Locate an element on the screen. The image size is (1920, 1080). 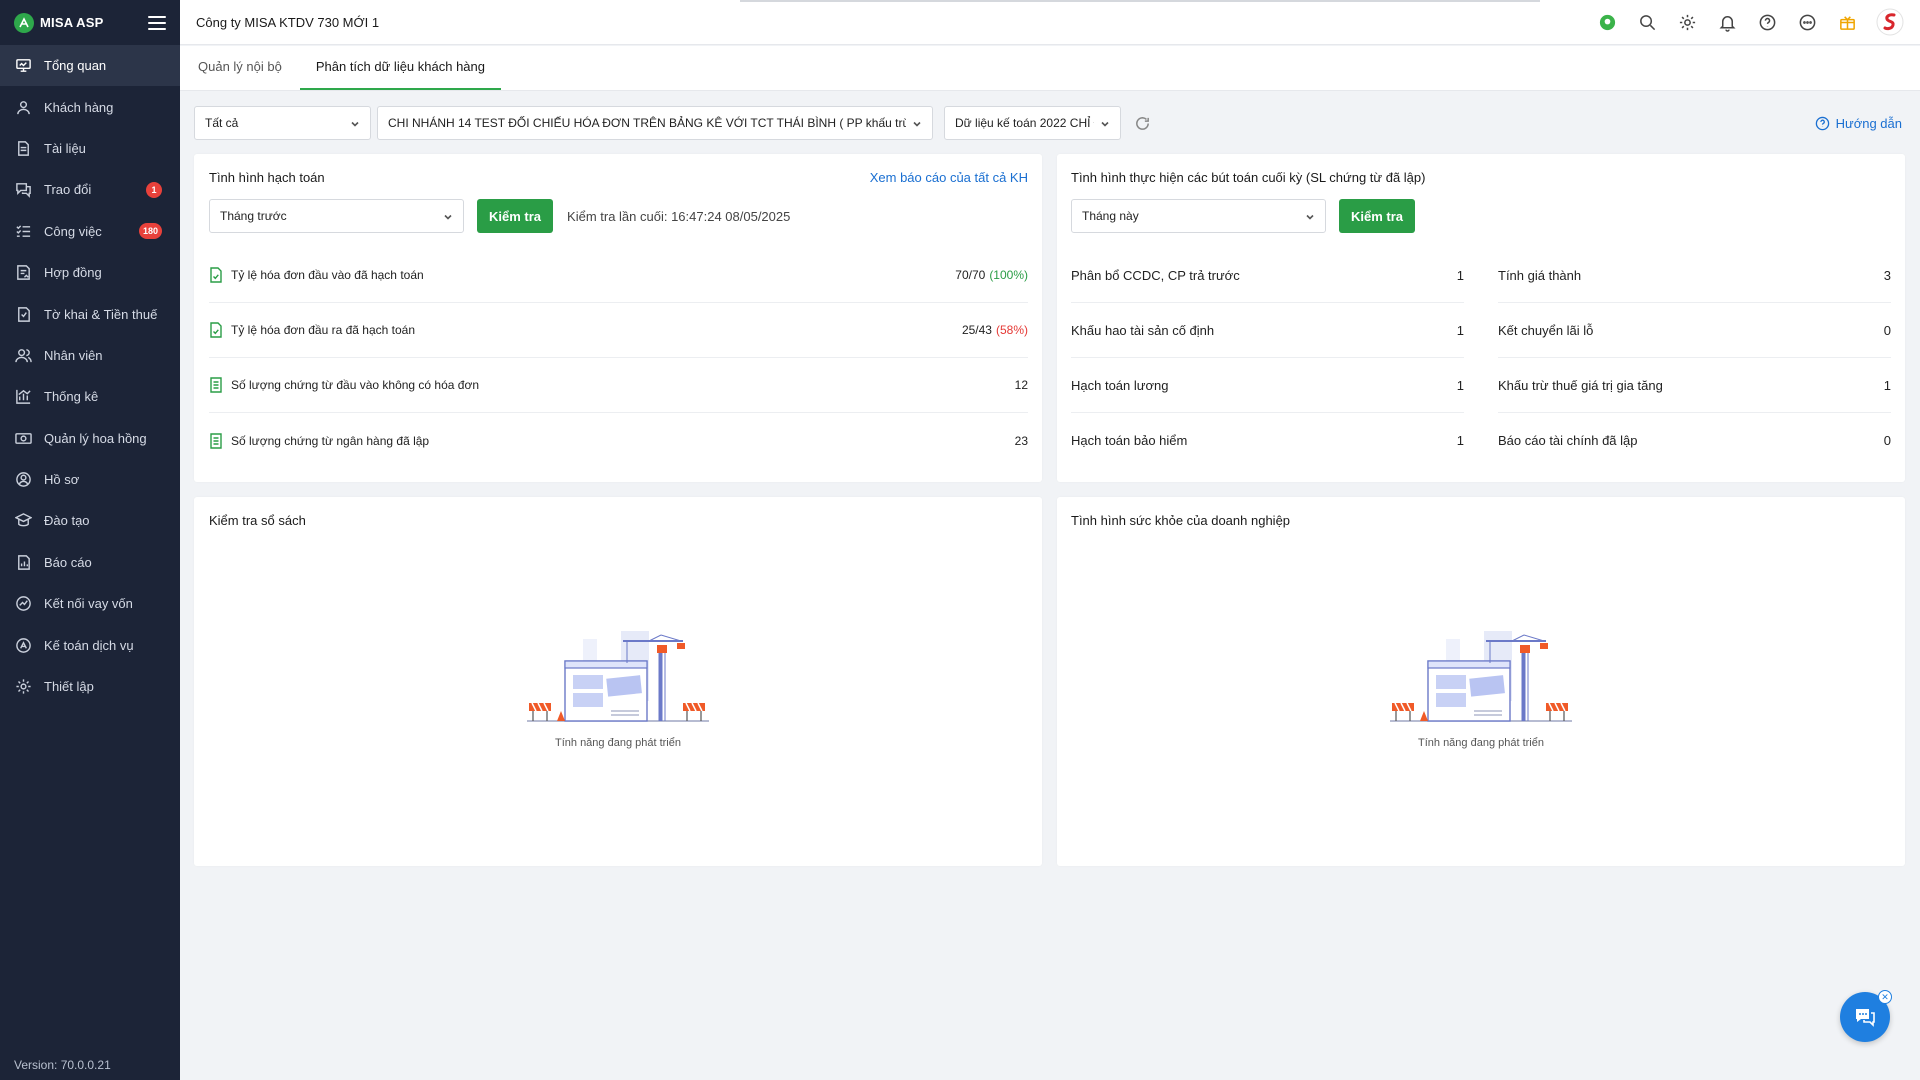
sidebar-item-cong-viec: Công việc 180 is located at coordinates (90, 231).